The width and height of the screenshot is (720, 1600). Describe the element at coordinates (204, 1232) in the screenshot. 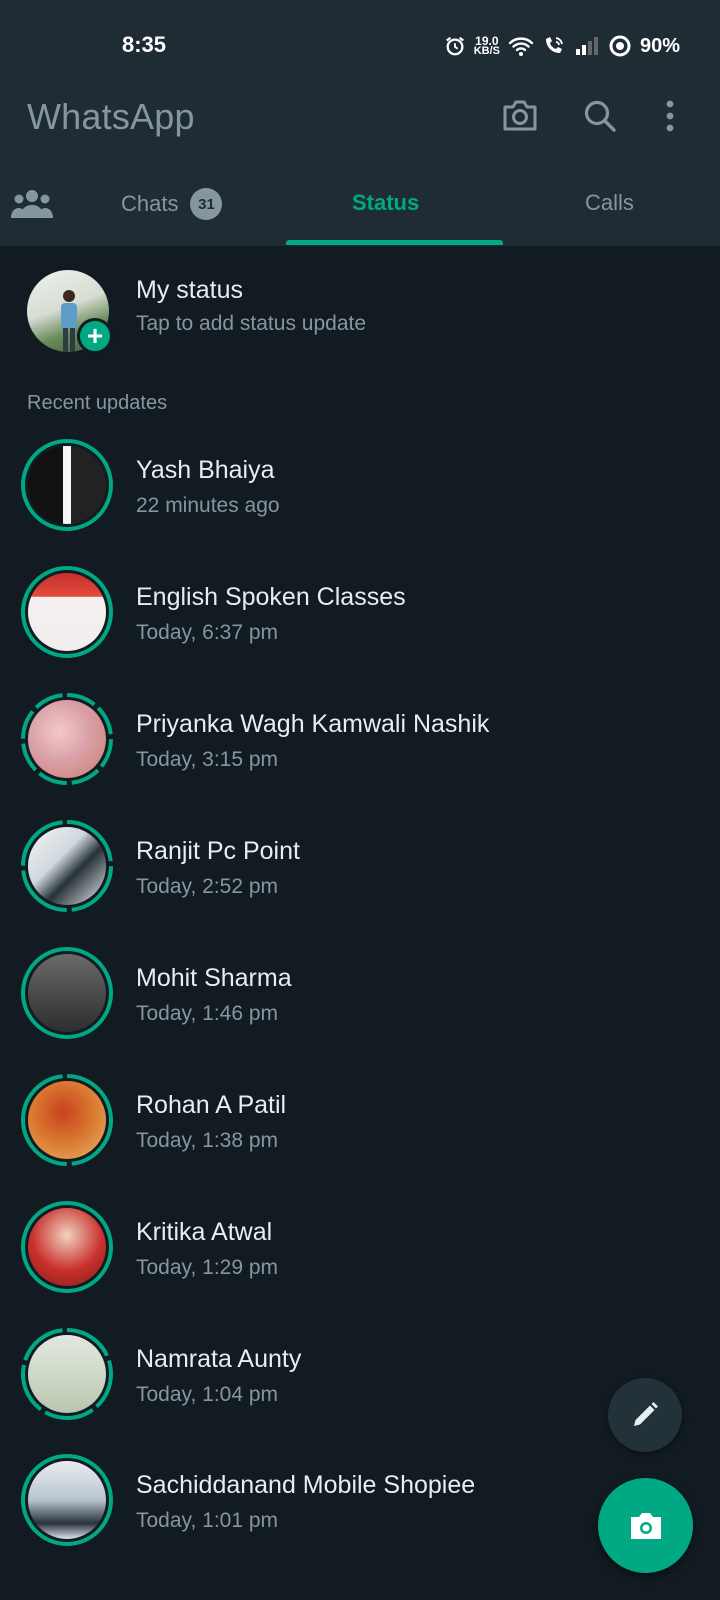

I see `contact-name: Kritika Atwal` at that location.